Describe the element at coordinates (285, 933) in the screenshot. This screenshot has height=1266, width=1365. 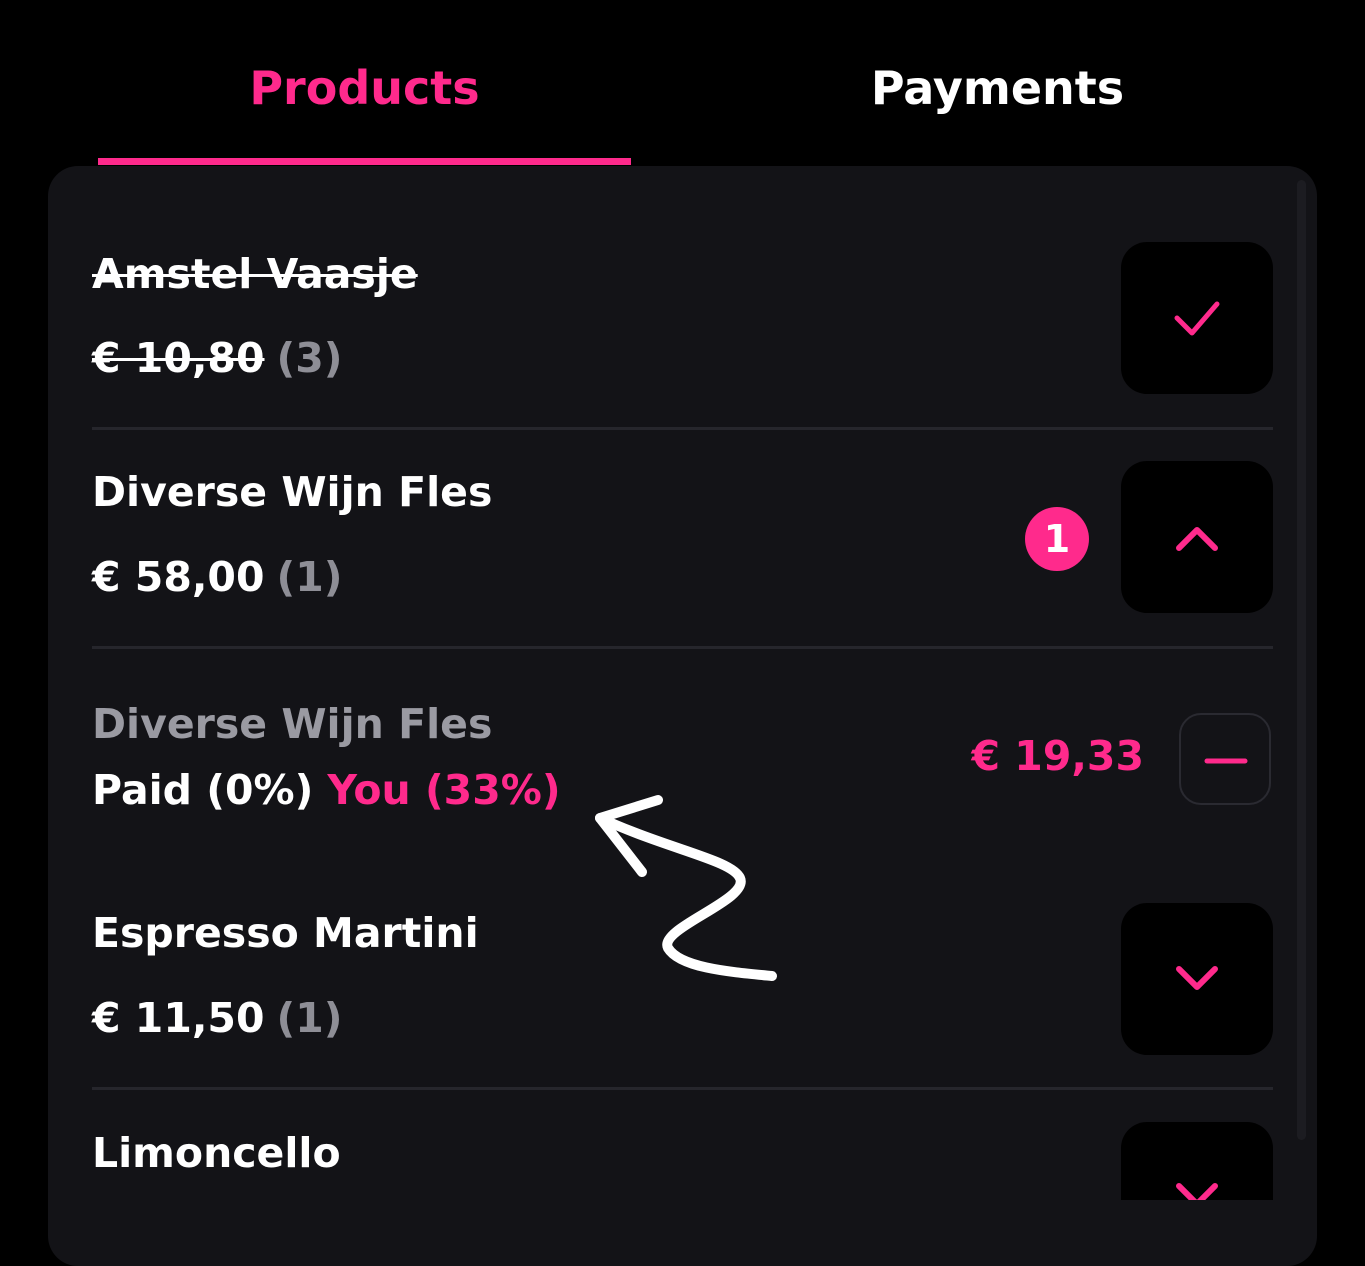
I see `product-name: Espresso Martini` at that location.